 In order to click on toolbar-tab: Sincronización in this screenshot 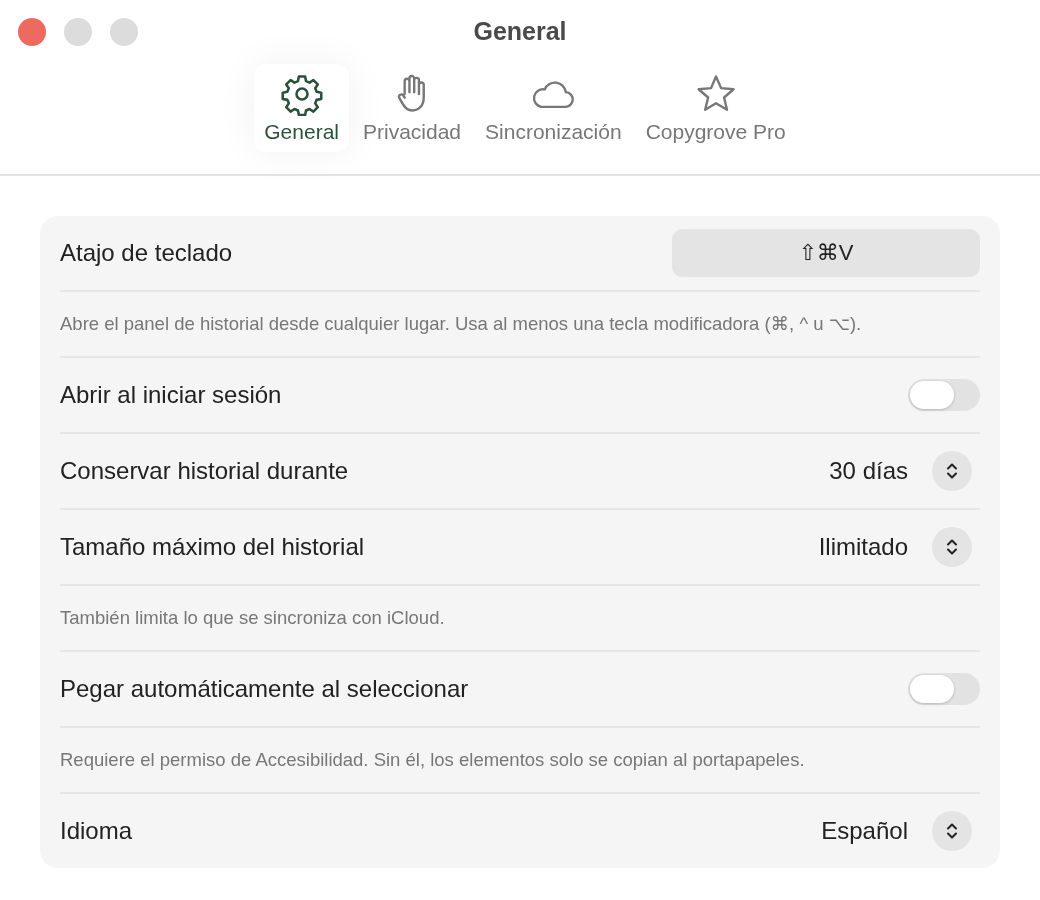, I will do `click(553, 108)`.